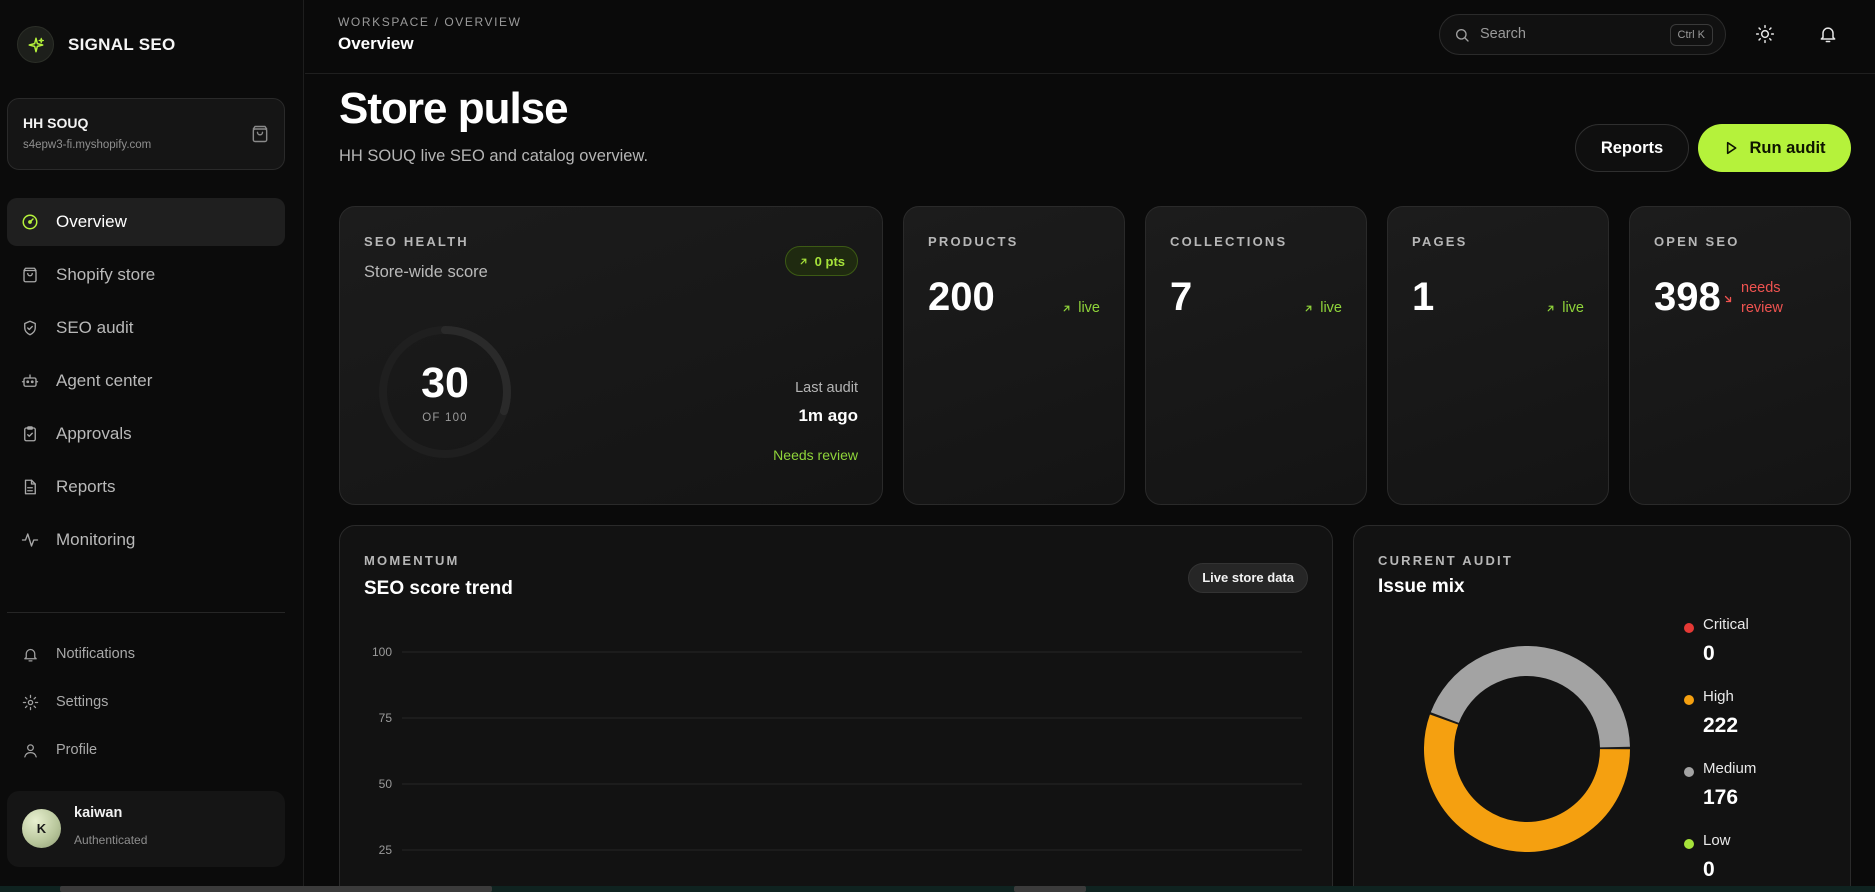 This screenshot has height=892, width=1875. What do you see at coordinates (77, 750) in the screenshot?
I see `nav-label: Profile` at bounding box center [77, 750].